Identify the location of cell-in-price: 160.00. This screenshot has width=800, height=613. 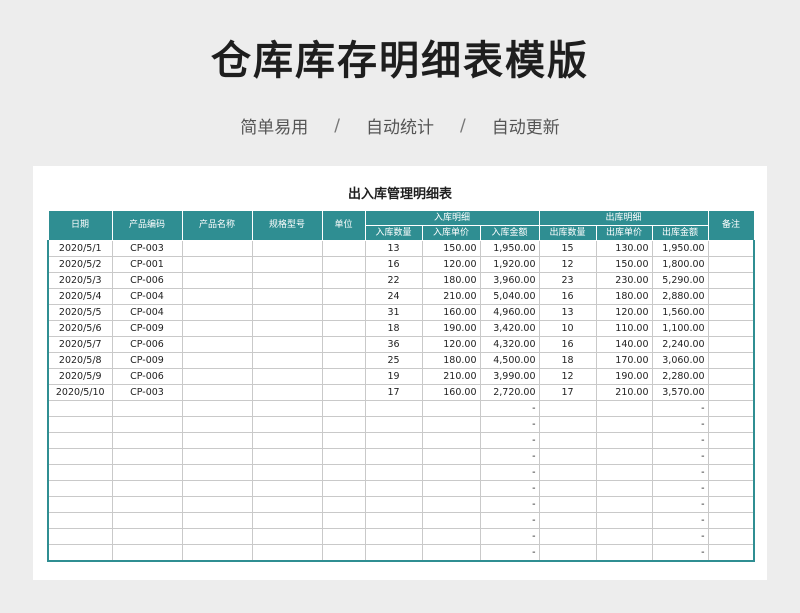
(451, 312).